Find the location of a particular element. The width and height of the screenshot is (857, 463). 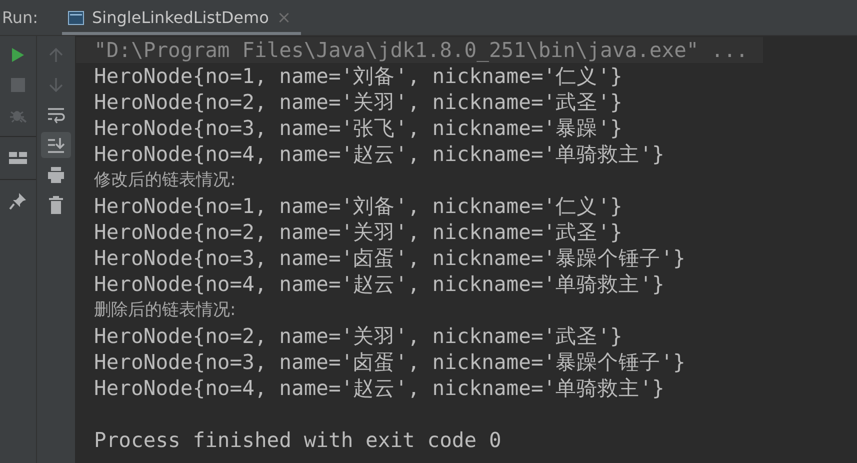

console-line: Process finished with exit code 0 is located at coordinates (297, 440).